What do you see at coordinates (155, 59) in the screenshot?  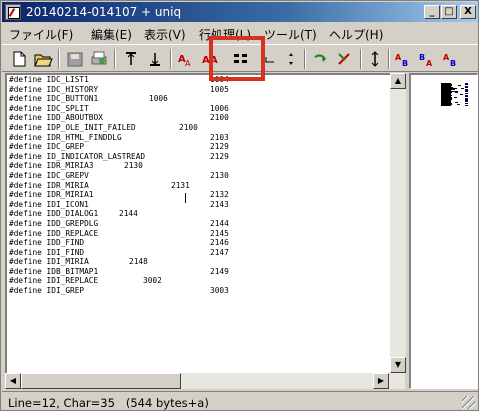 I see `sort-descending-icon` at bounding box center [155, 59].